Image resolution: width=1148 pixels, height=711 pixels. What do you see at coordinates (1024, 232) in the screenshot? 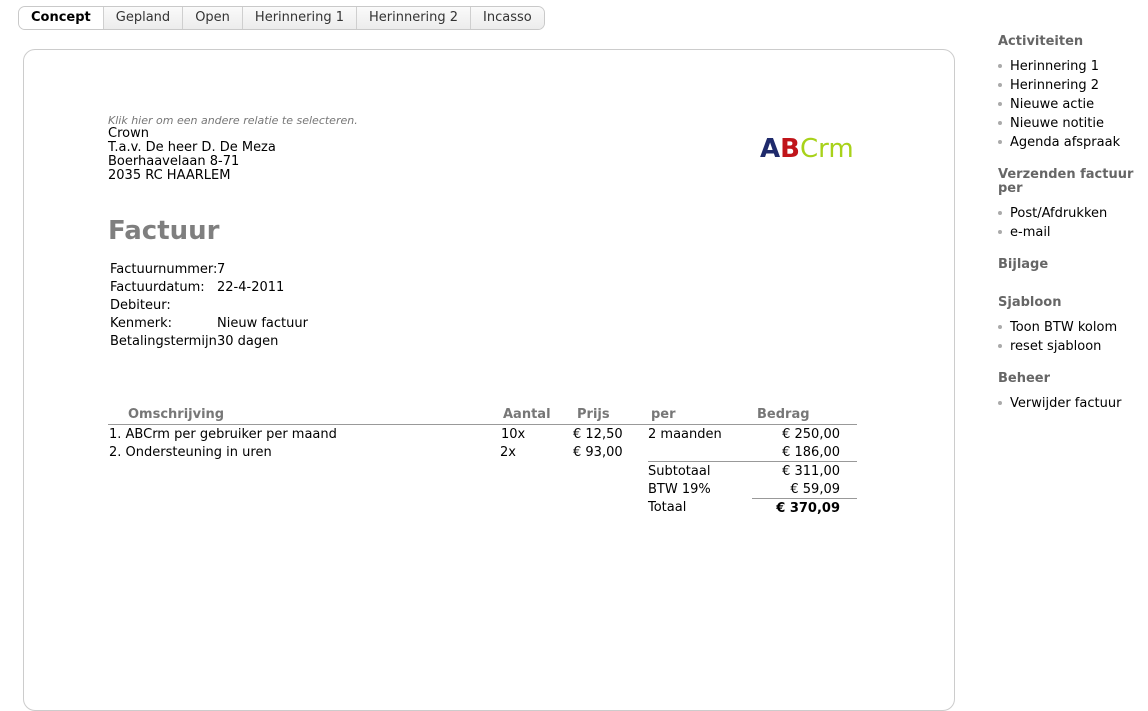
I see `sidebar-item-email: e-mail` at bounding box center [1024, 232].